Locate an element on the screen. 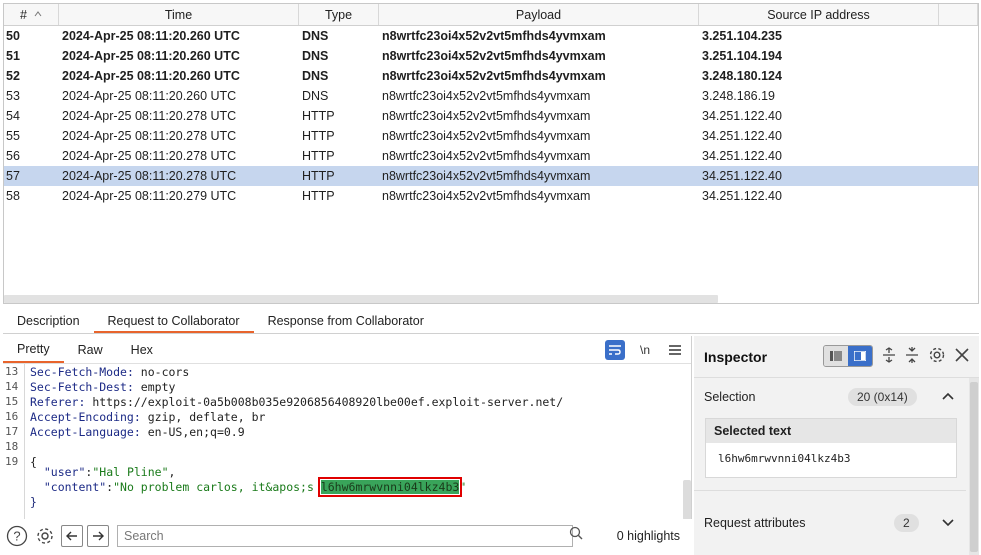 Image resolution: width=981 pixels, height=555 pixels. selected-payload-highlight: l6hw6mrwvnni04lkz4b3 is located at coordinates (390, 487).